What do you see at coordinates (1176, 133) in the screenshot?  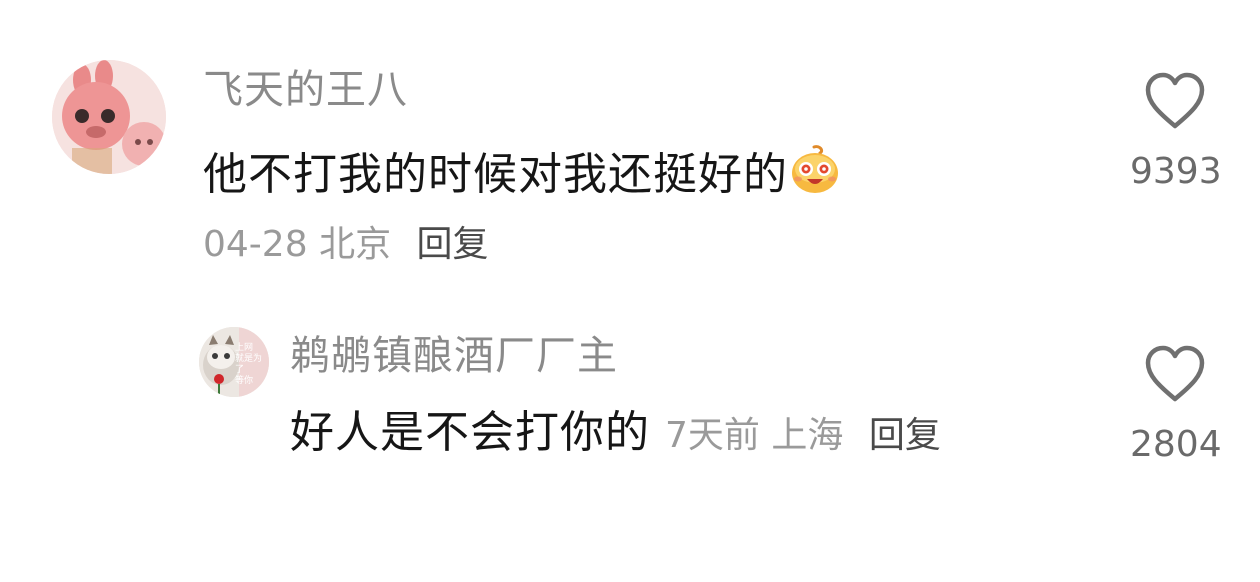 I see `like-button: 9393` at bounding box center [1176, 133].